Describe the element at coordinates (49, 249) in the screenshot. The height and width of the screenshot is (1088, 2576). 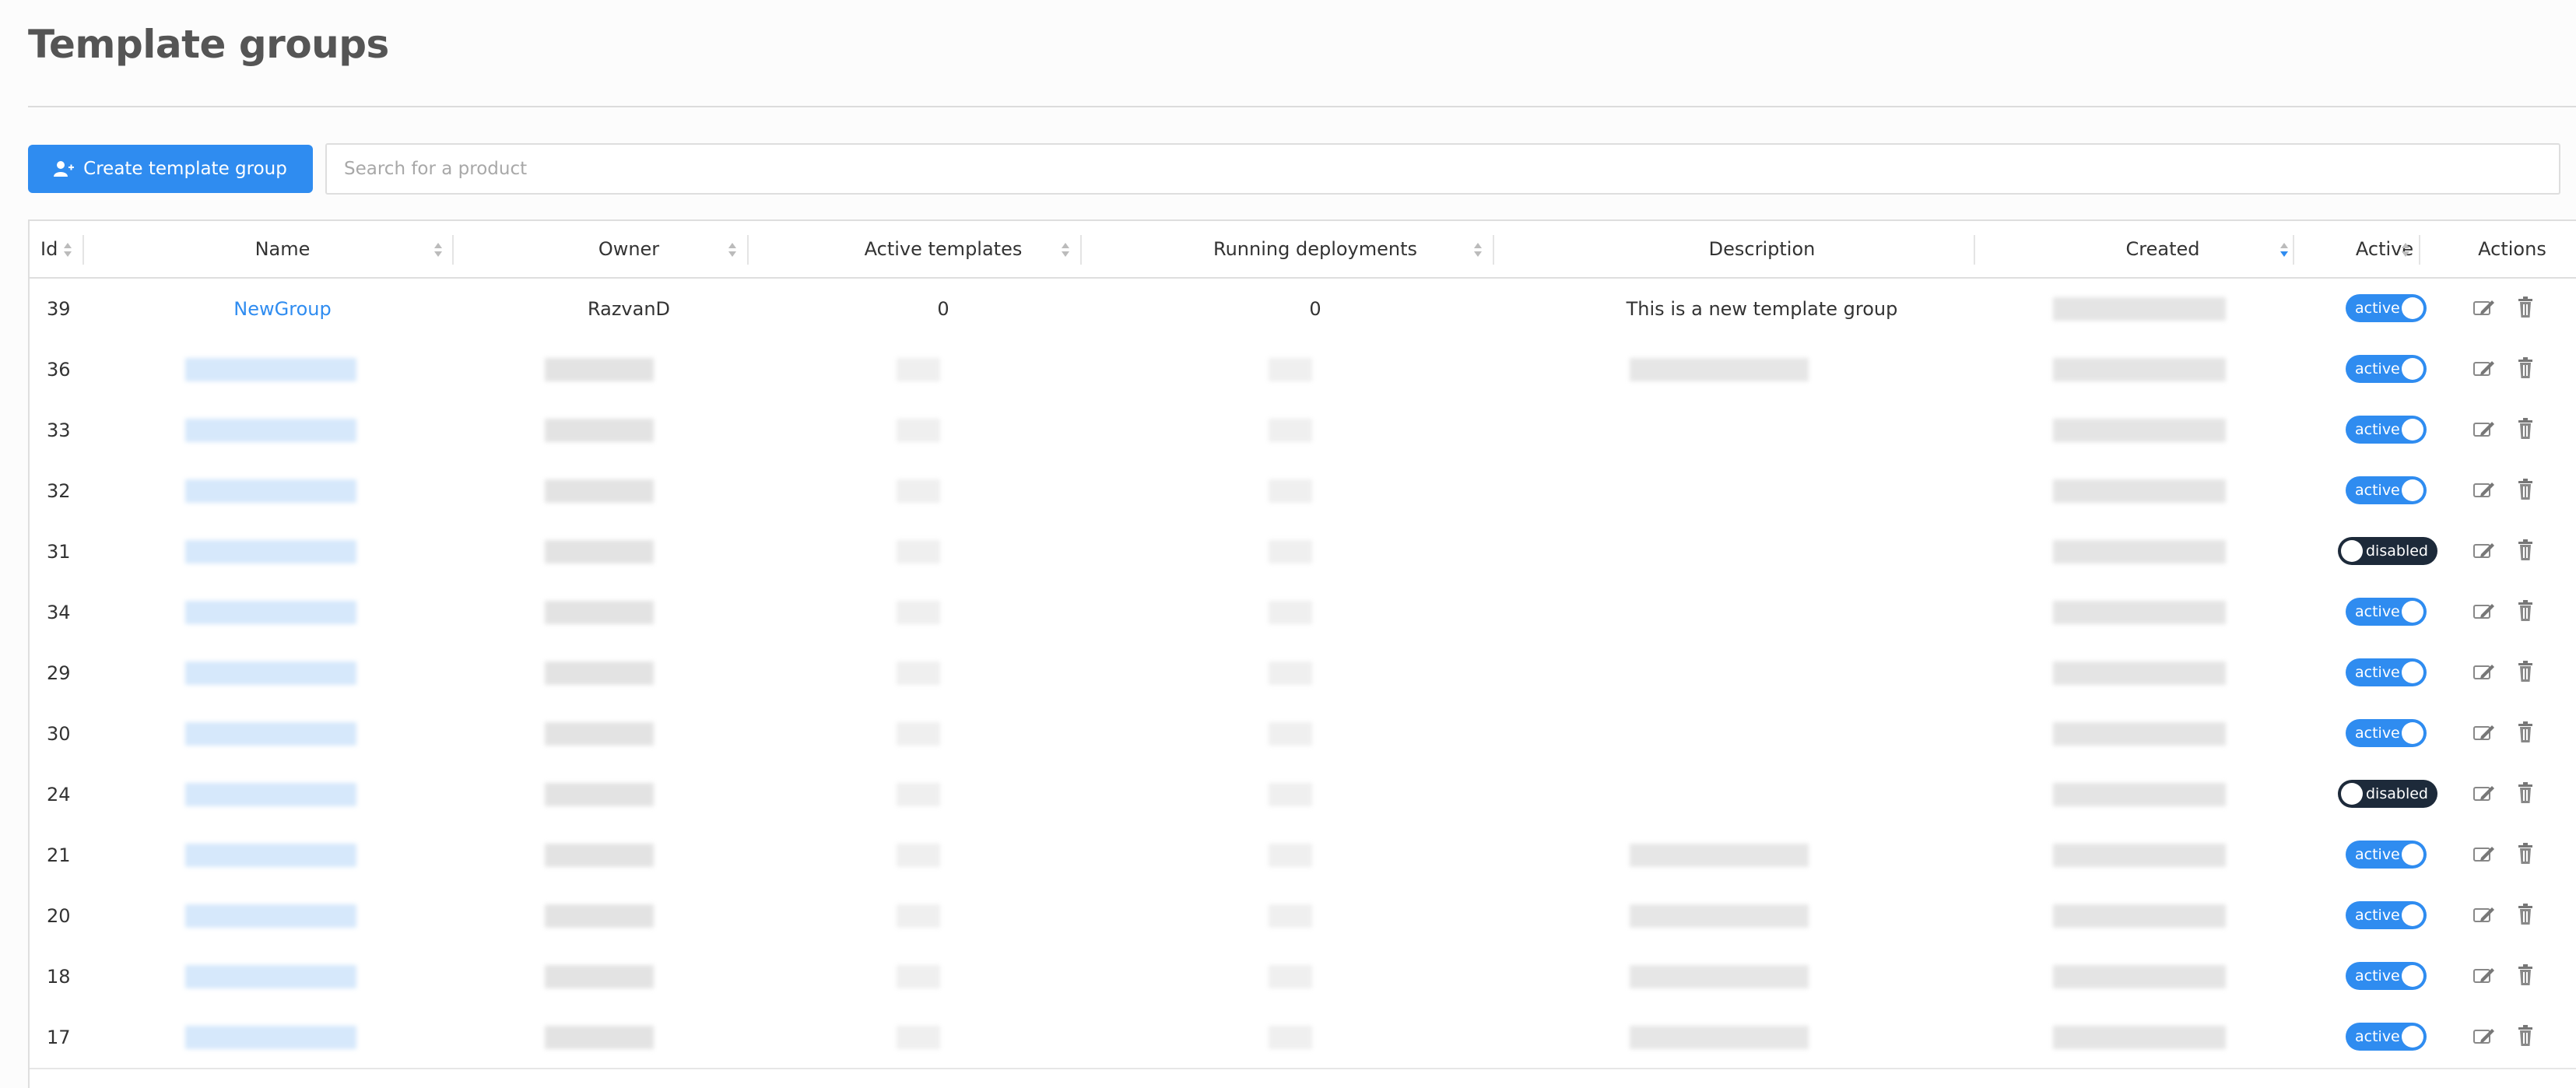
I see `column-label: Id` at that location.